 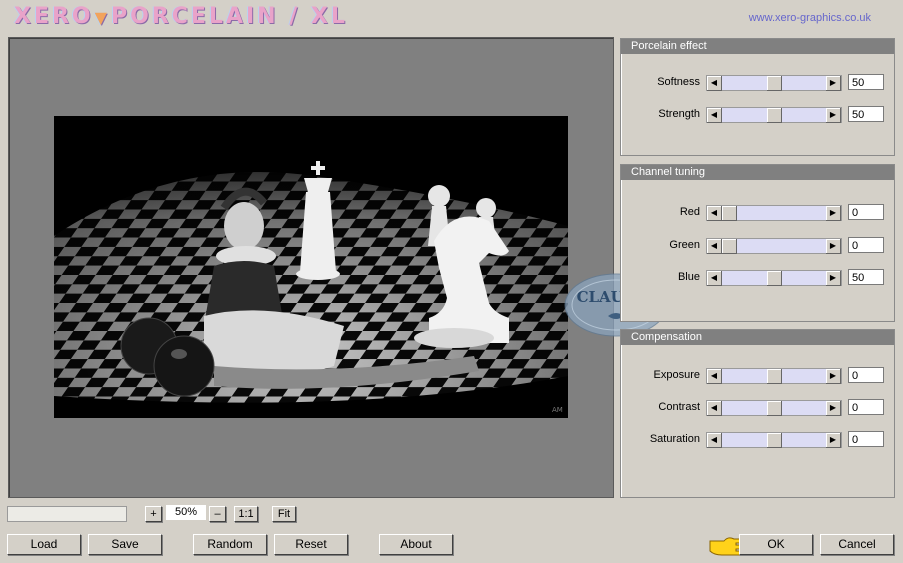 I want to click on red-label: Red, so click(x=689, y=212).